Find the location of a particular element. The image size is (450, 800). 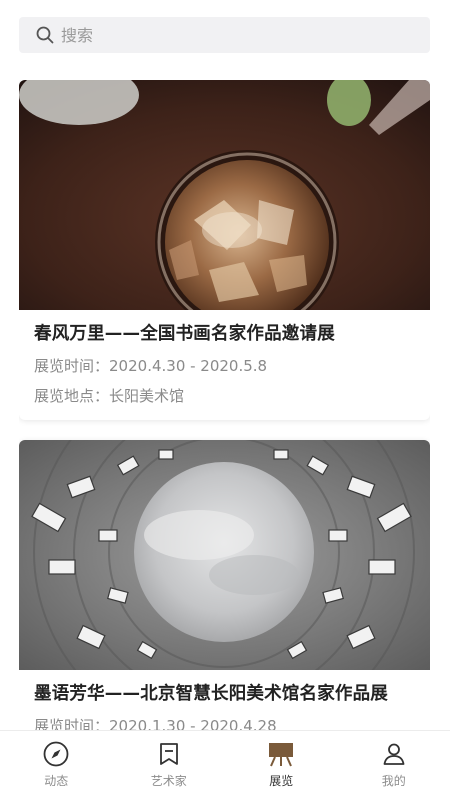

search-input is located at coordinates (226, 35).